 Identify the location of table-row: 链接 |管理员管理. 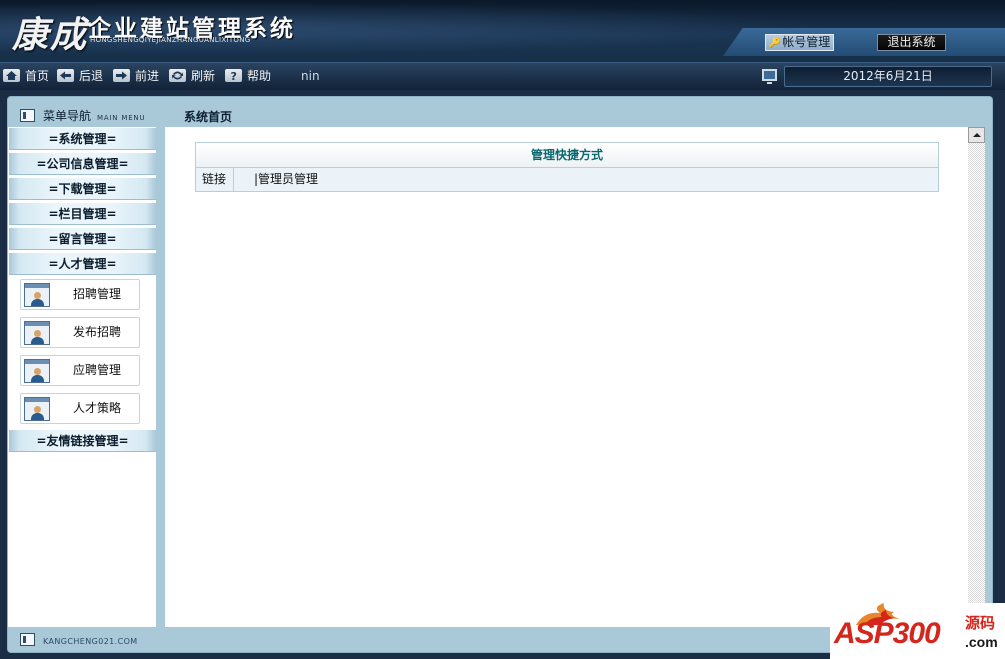
(567, 179).